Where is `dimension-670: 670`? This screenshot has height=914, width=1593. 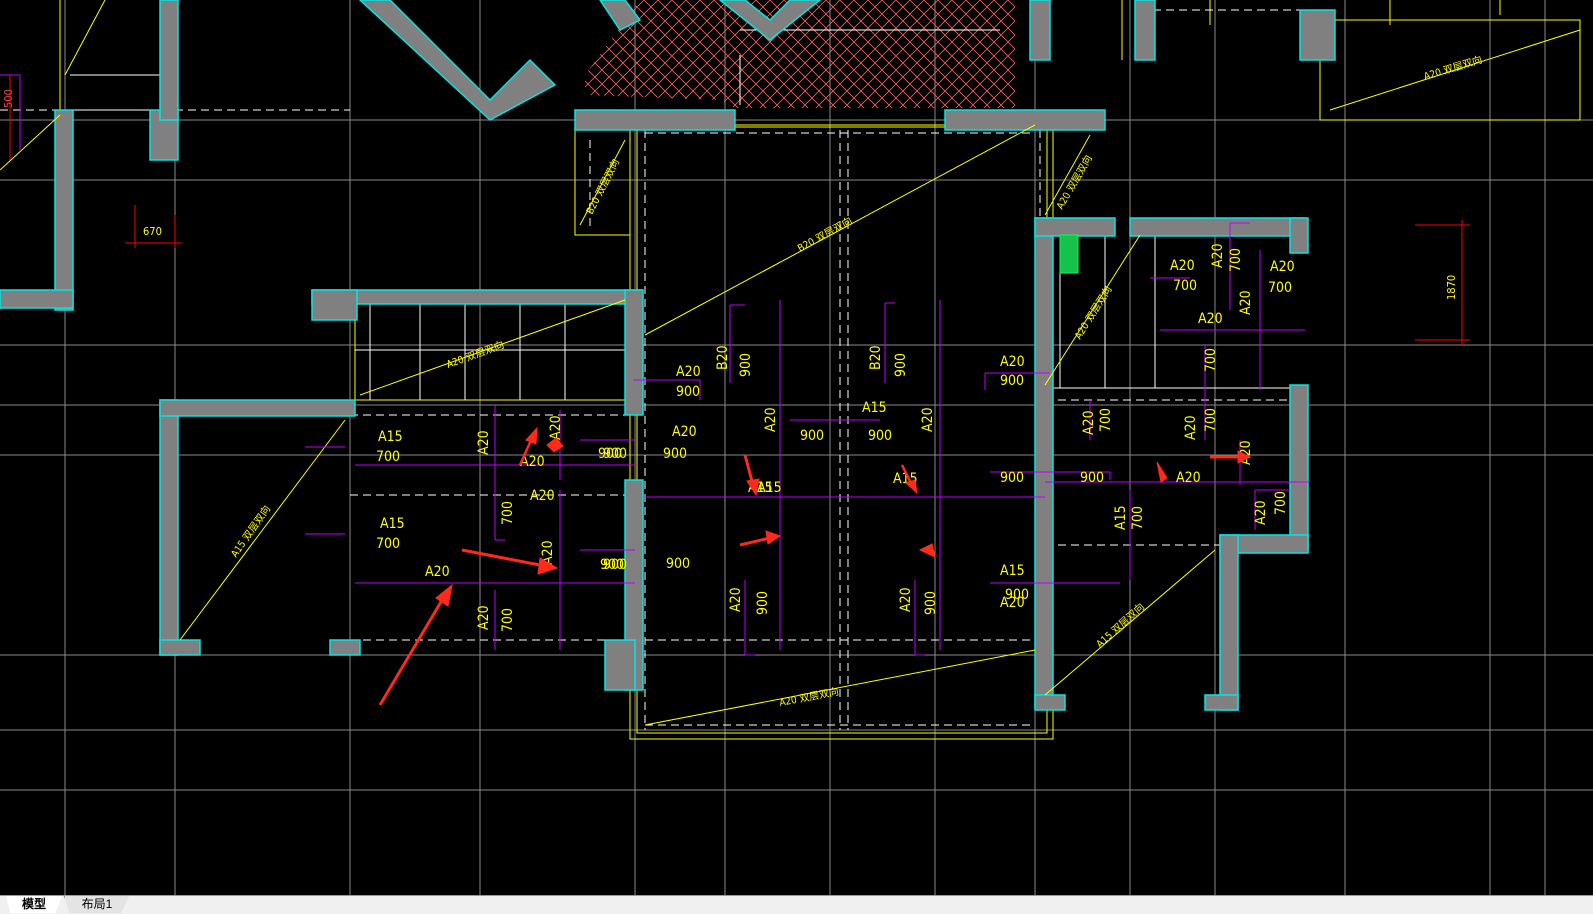
dimension-670: 670 is located at coordinates (152, 231).